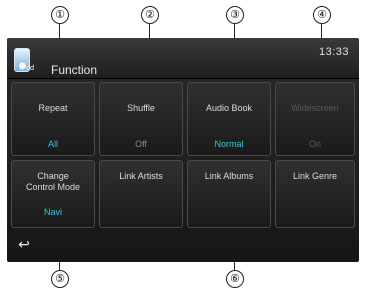 This screenshot has width=369, height=292. I want to click on link-artists-button: Link Artists, so click(141, 194).